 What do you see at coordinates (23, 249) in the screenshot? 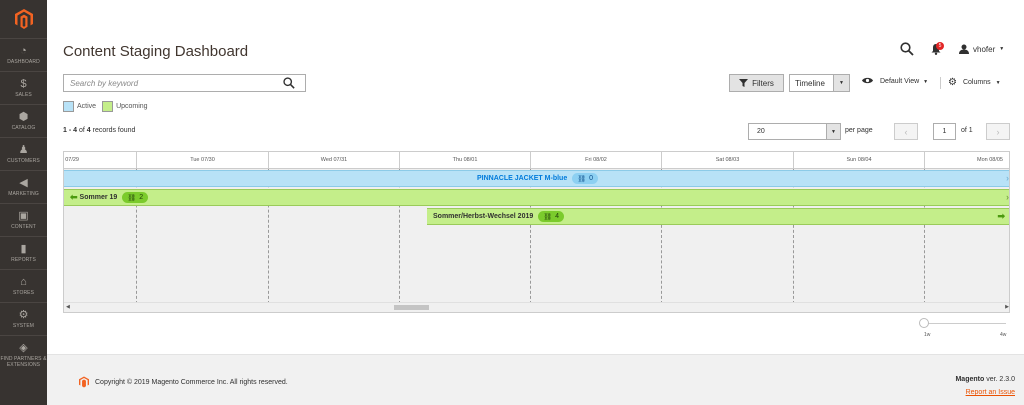
I see `bar-chart-icon: ▮` at bounding box center [23, 249].